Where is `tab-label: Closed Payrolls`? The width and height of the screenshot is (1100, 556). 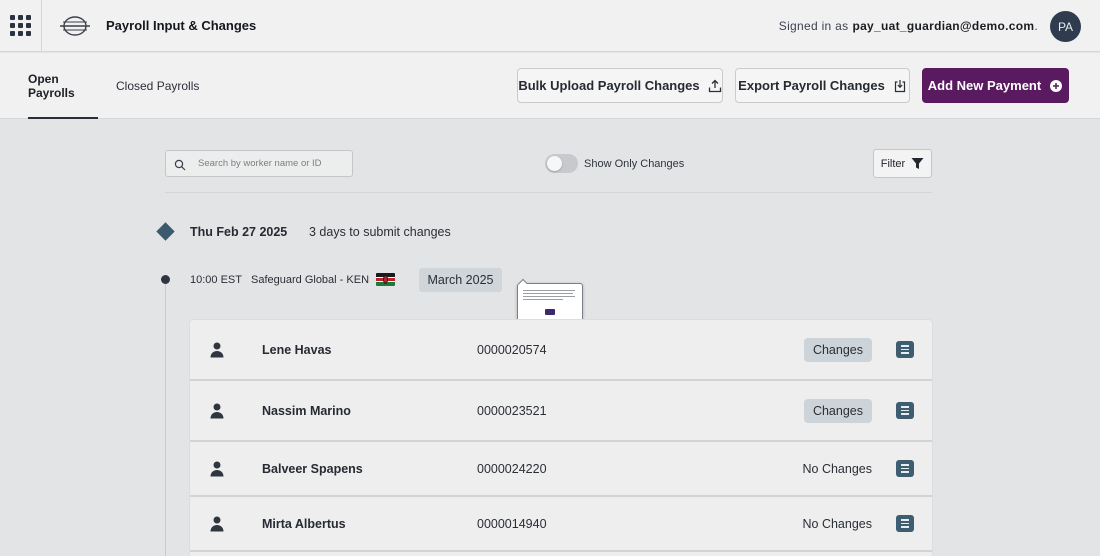
tab-label: Closed Payrolls is located at coordinates (158, 86).